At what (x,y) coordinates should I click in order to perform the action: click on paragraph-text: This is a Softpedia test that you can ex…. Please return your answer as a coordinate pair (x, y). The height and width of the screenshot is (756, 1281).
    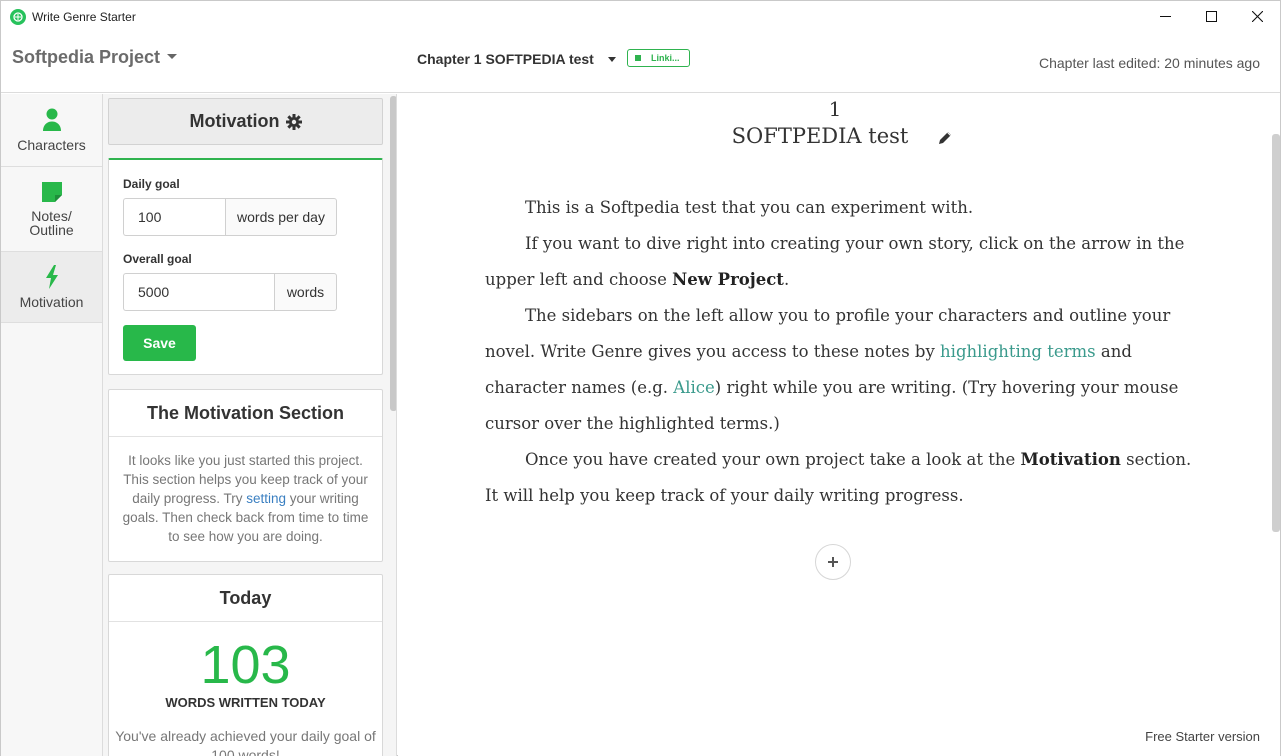
    Looking at the image, I should click on (749, 207).